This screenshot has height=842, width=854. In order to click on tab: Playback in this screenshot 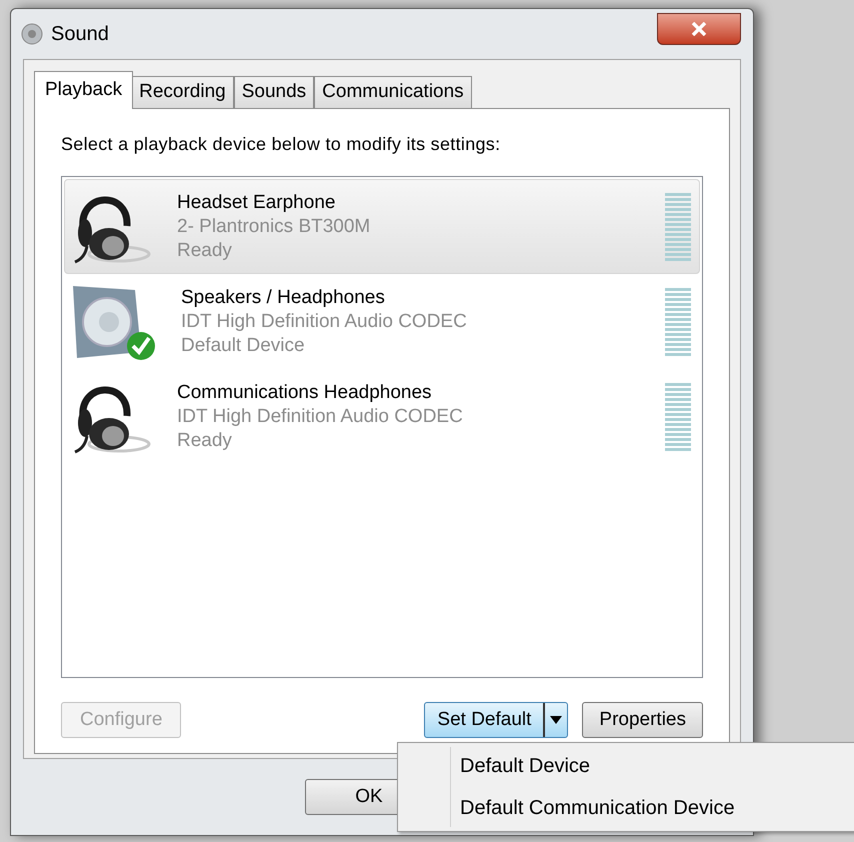, I will do `click(84, 90)`.